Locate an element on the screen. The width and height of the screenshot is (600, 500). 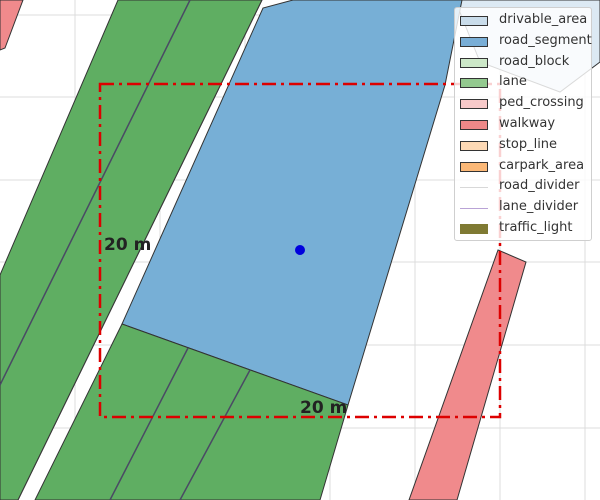
legend-item-road-divider: road_divider is located at coordinates (523, 187).